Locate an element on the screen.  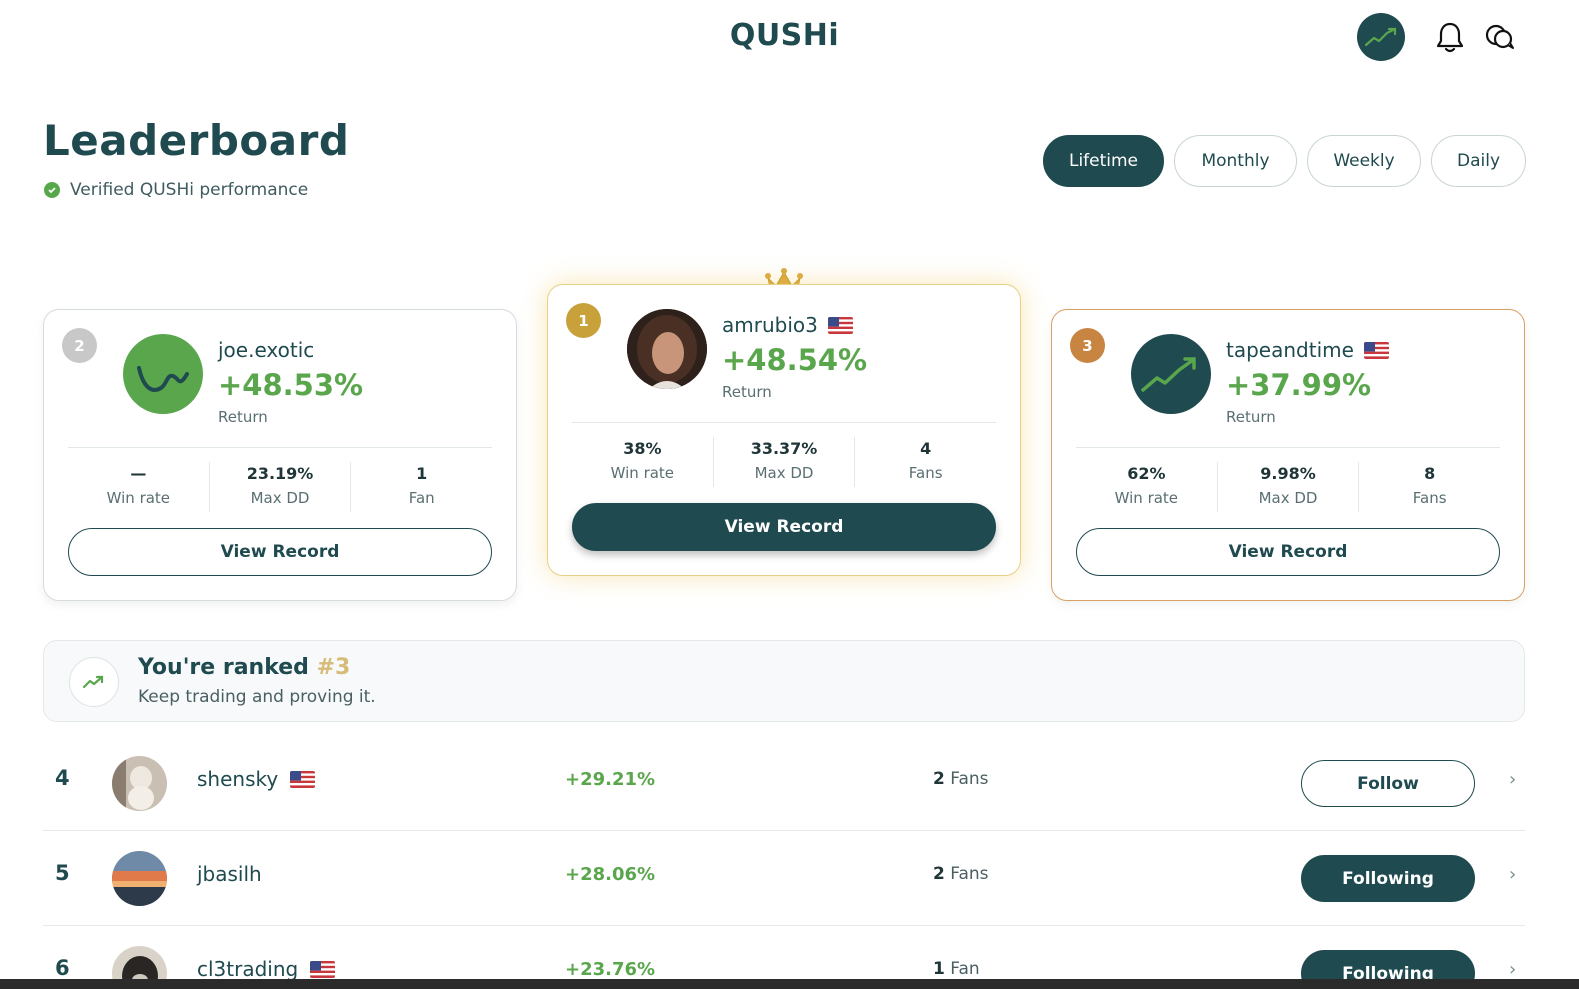
stat-value: — is located at coordinates (138, 473).